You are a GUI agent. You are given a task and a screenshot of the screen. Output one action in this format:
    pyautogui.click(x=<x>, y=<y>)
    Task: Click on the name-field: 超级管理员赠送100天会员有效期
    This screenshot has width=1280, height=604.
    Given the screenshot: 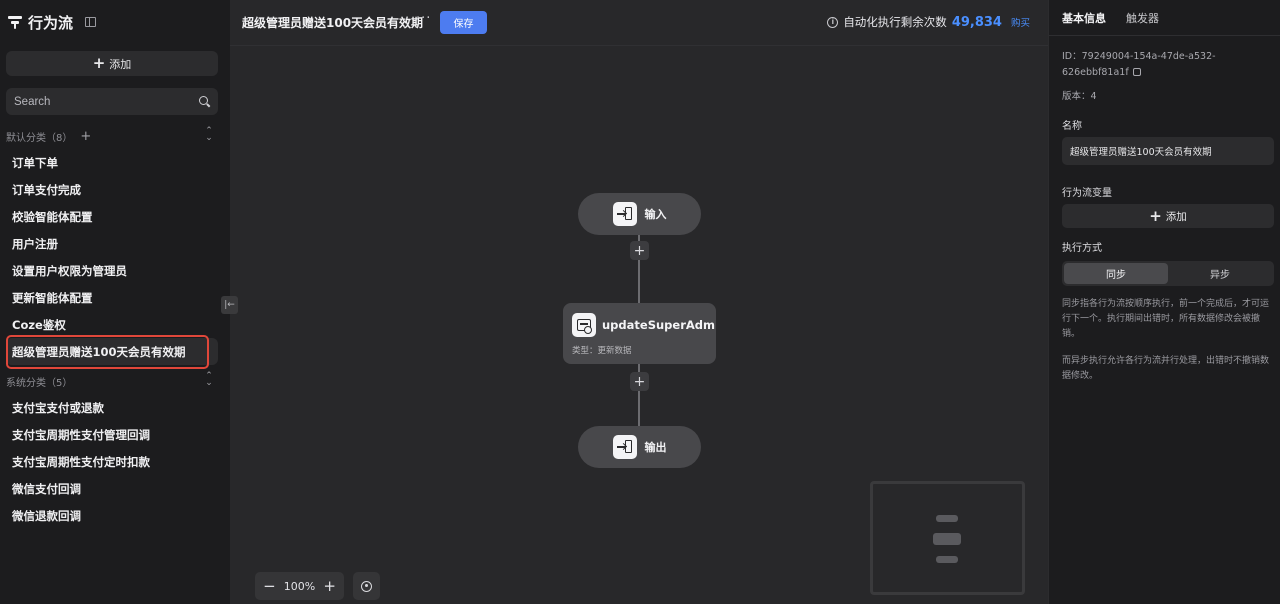 What is the action you would take?
    pyautogui.click(x=1168, y=151)
    